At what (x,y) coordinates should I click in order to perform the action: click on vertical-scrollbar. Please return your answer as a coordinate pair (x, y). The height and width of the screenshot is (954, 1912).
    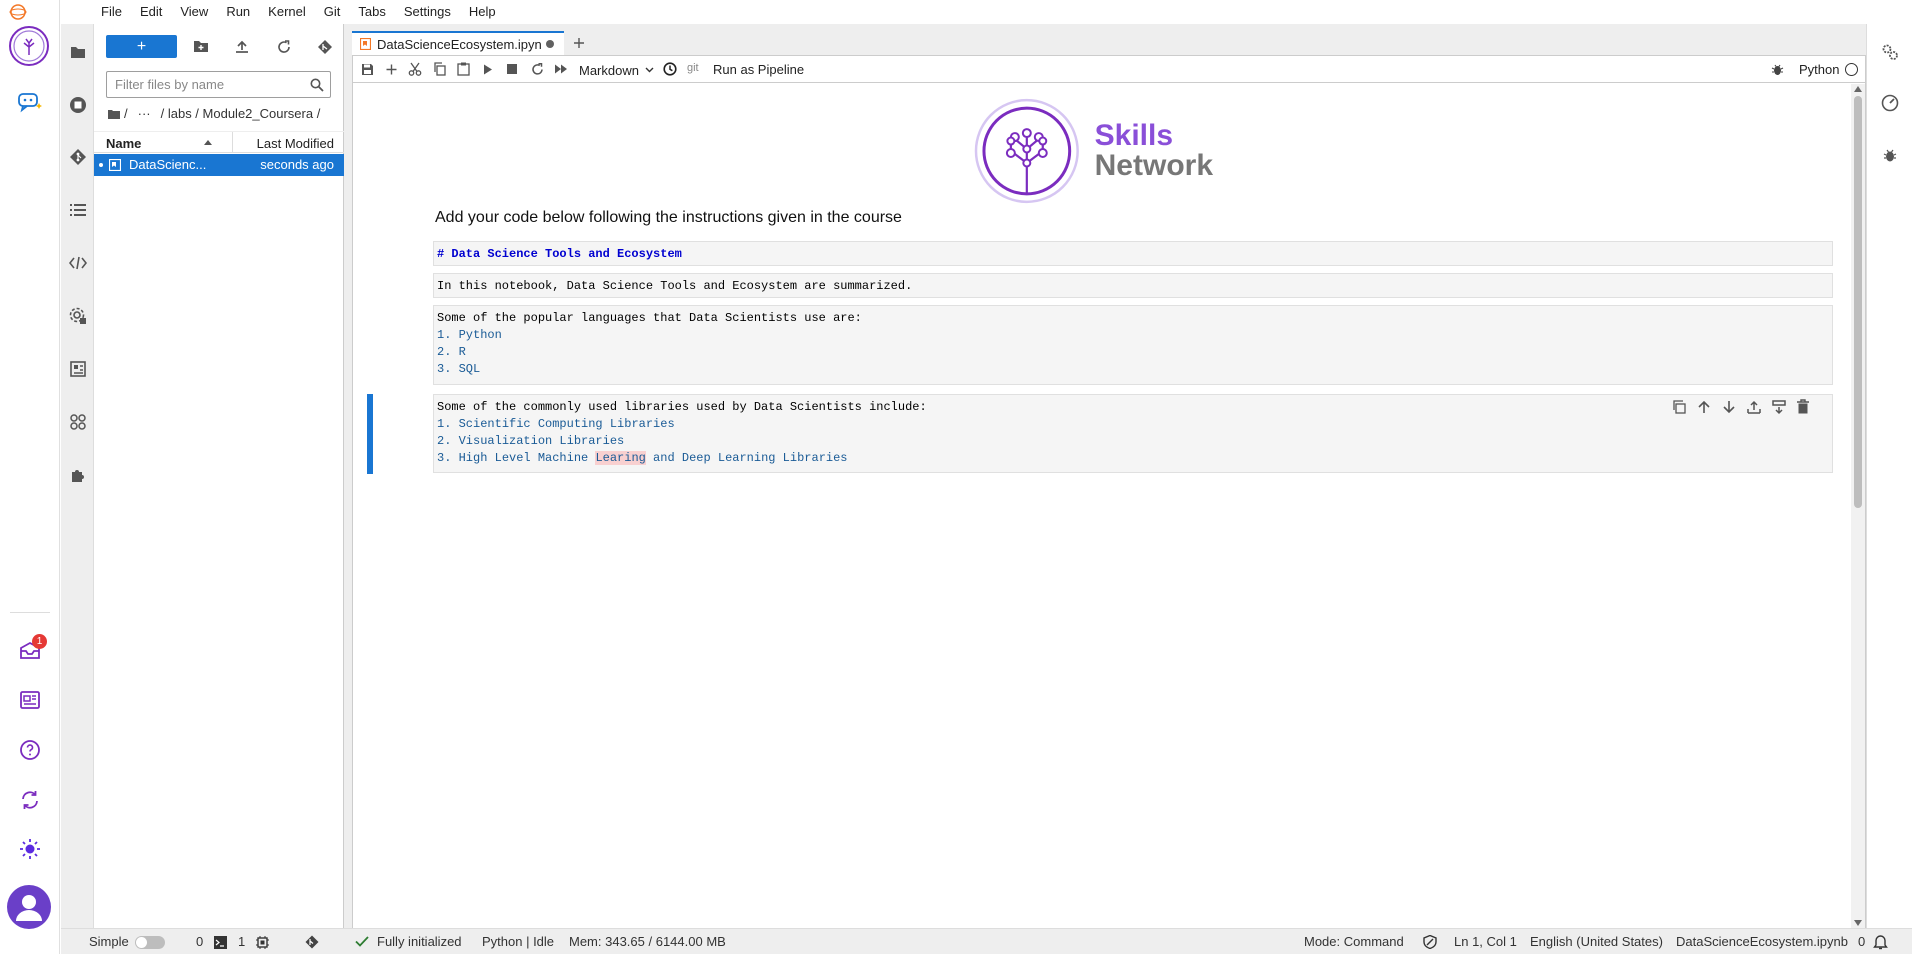
    Looking at the image, I should click on (1858, 506).